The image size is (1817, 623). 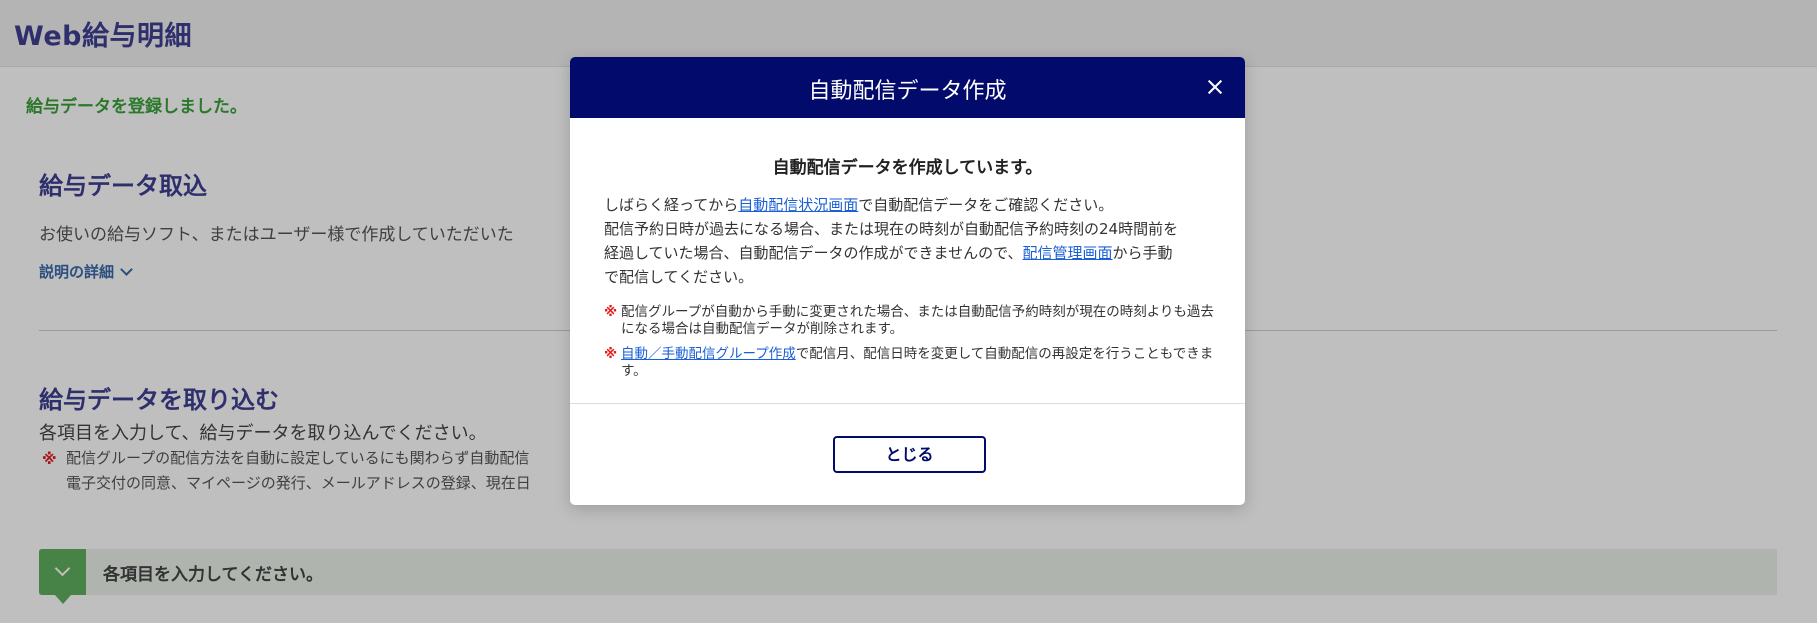 What do you see at coordinates (1215, 87) in the screenshot?
I see `close-icon` at bounding box center [1215, 87].